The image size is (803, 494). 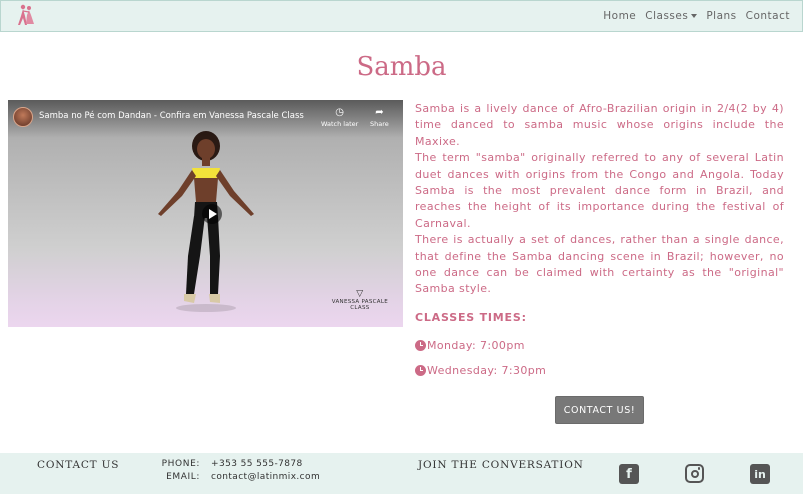 I want to click on play-button, so click(x=212, y=214).